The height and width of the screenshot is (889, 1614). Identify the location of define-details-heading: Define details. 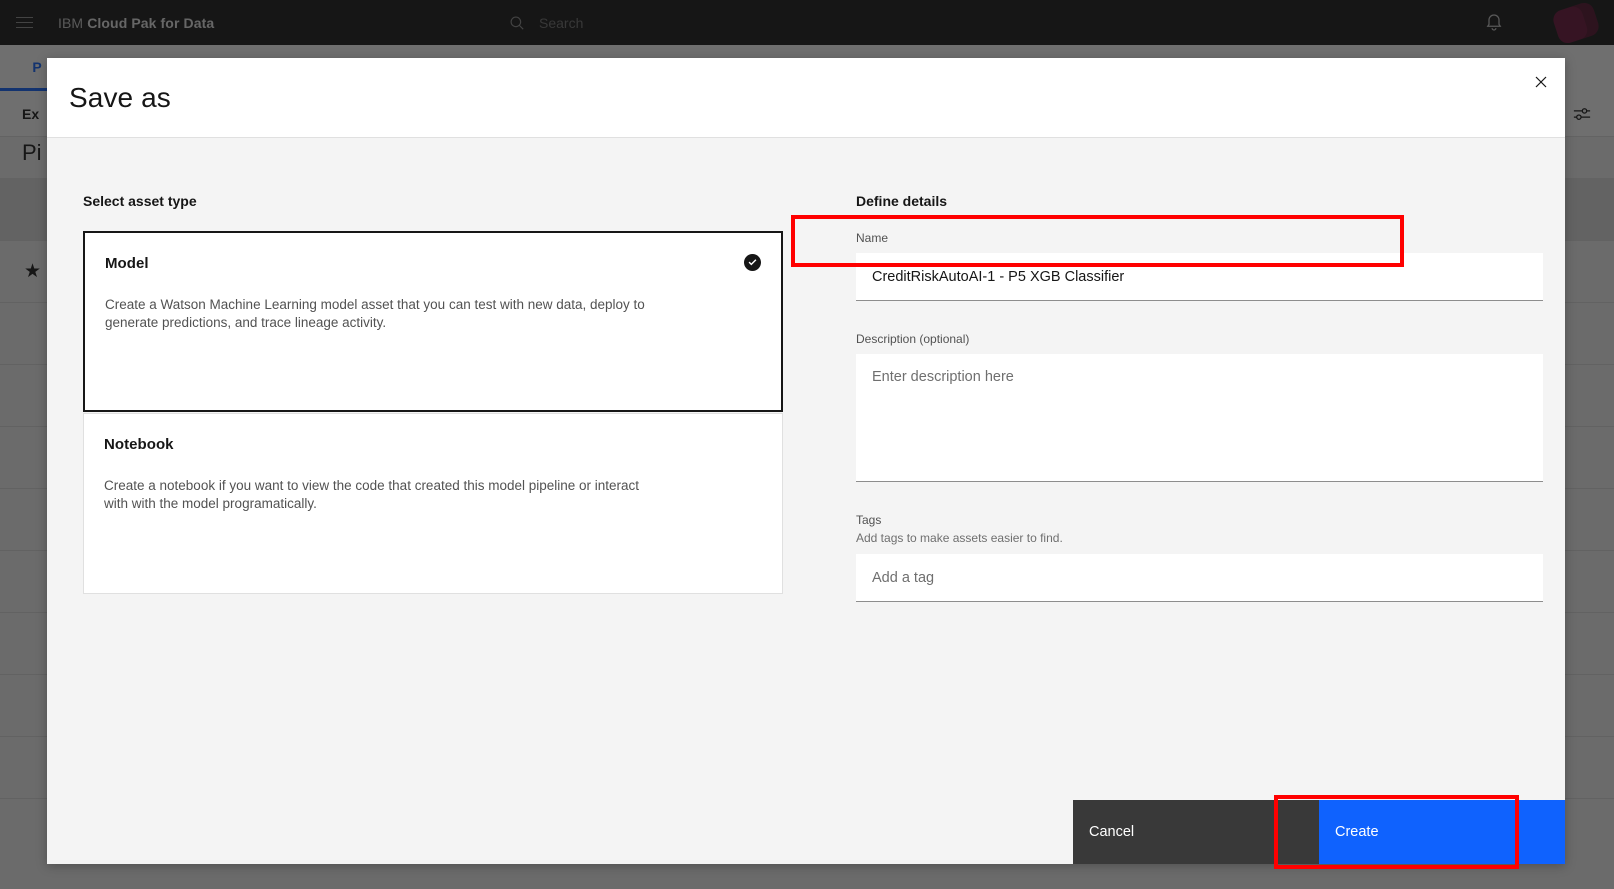
(902, 201).